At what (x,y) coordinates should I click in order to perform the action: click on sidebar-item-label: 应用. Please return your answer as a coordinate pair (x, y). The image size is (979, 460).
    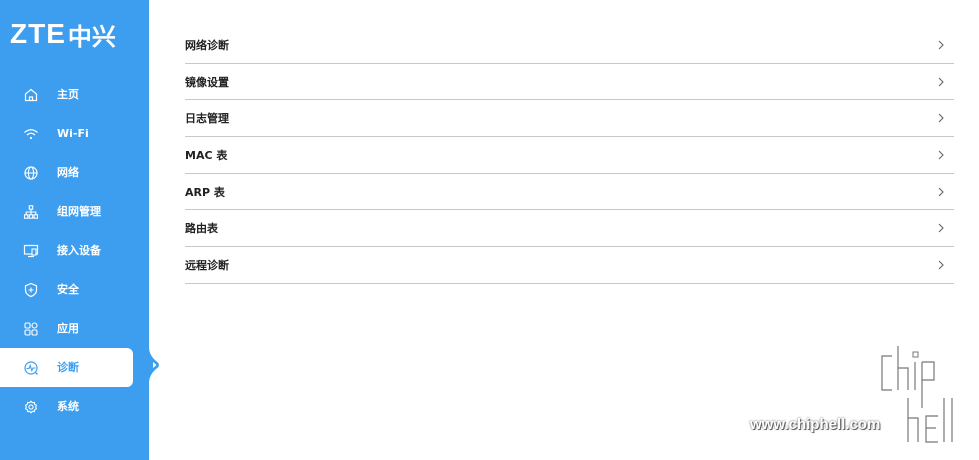
    Looking at the image, I should click on (68, 328).